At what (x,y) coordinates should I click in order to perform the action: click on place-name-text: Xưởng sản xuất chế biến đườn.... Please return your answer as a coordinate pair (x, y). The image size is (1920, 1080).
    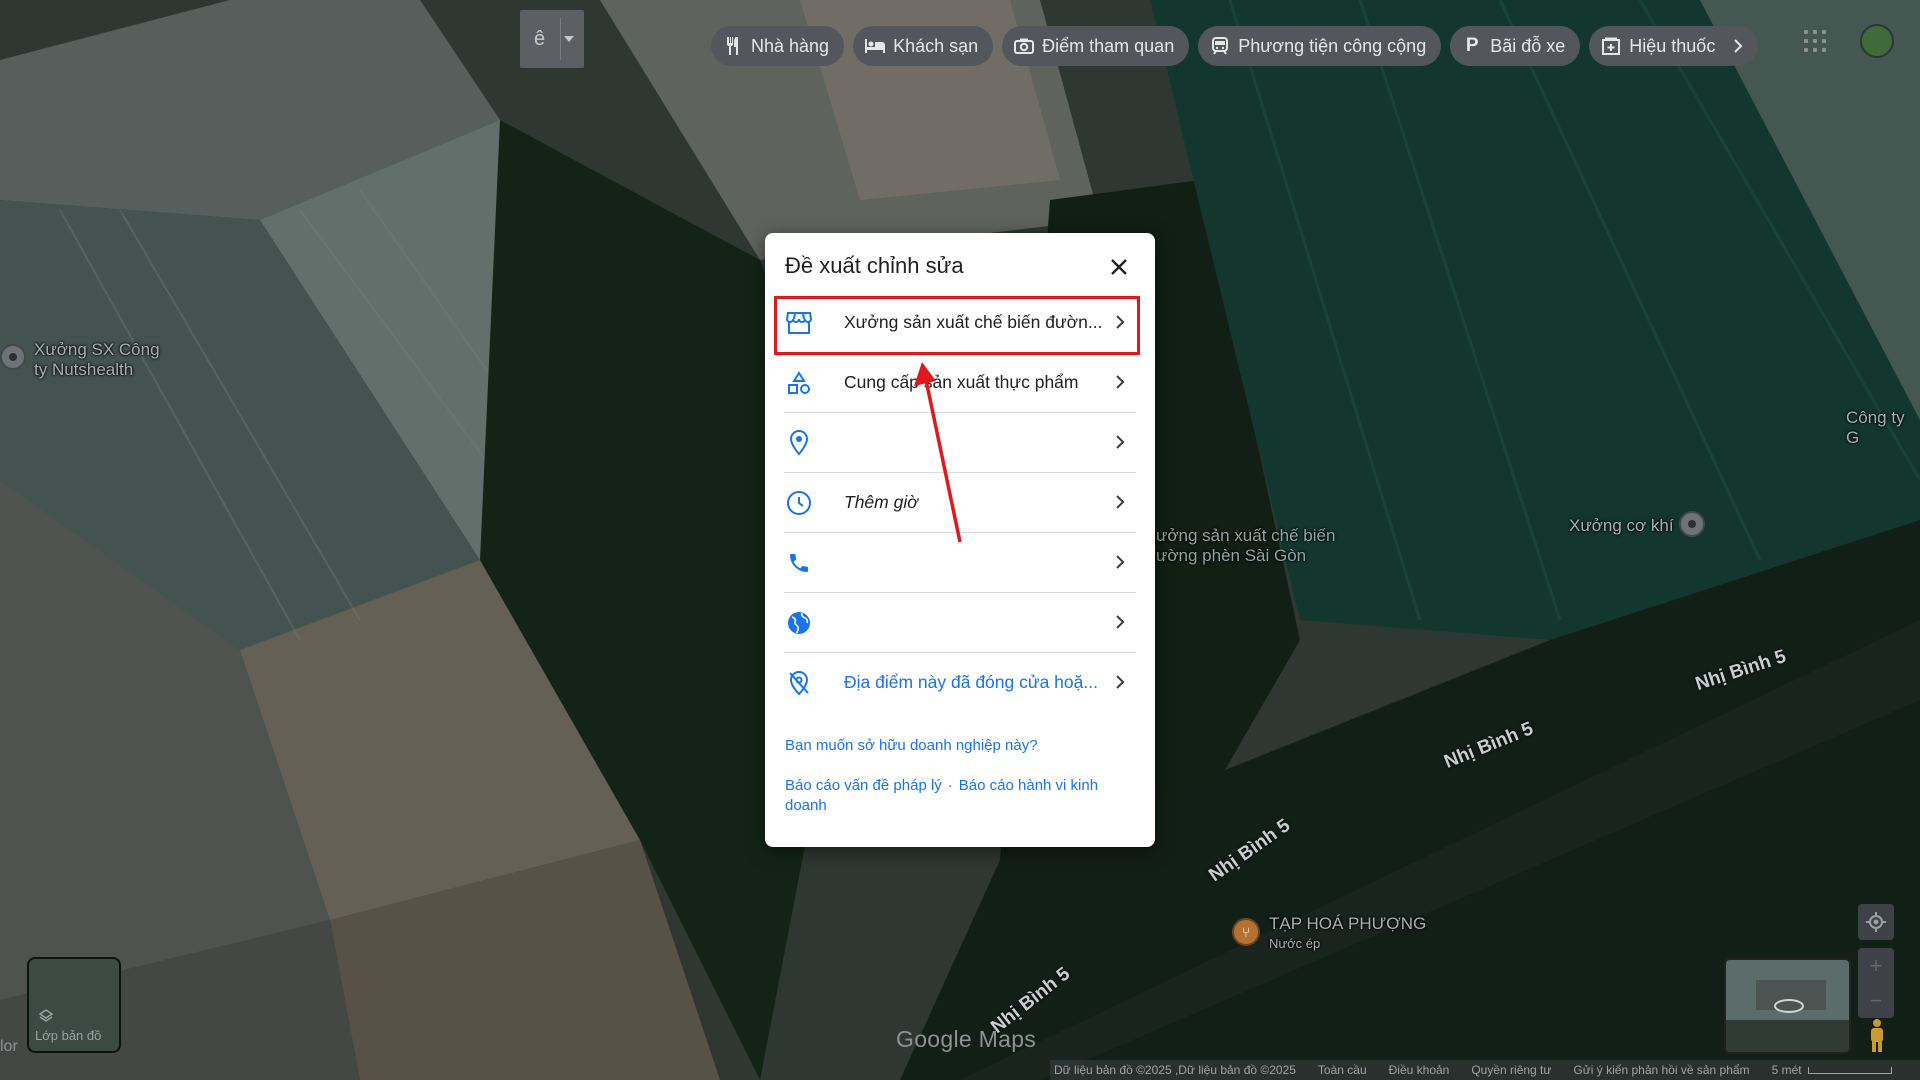
    Looking at the image, I should click on (973, 322).